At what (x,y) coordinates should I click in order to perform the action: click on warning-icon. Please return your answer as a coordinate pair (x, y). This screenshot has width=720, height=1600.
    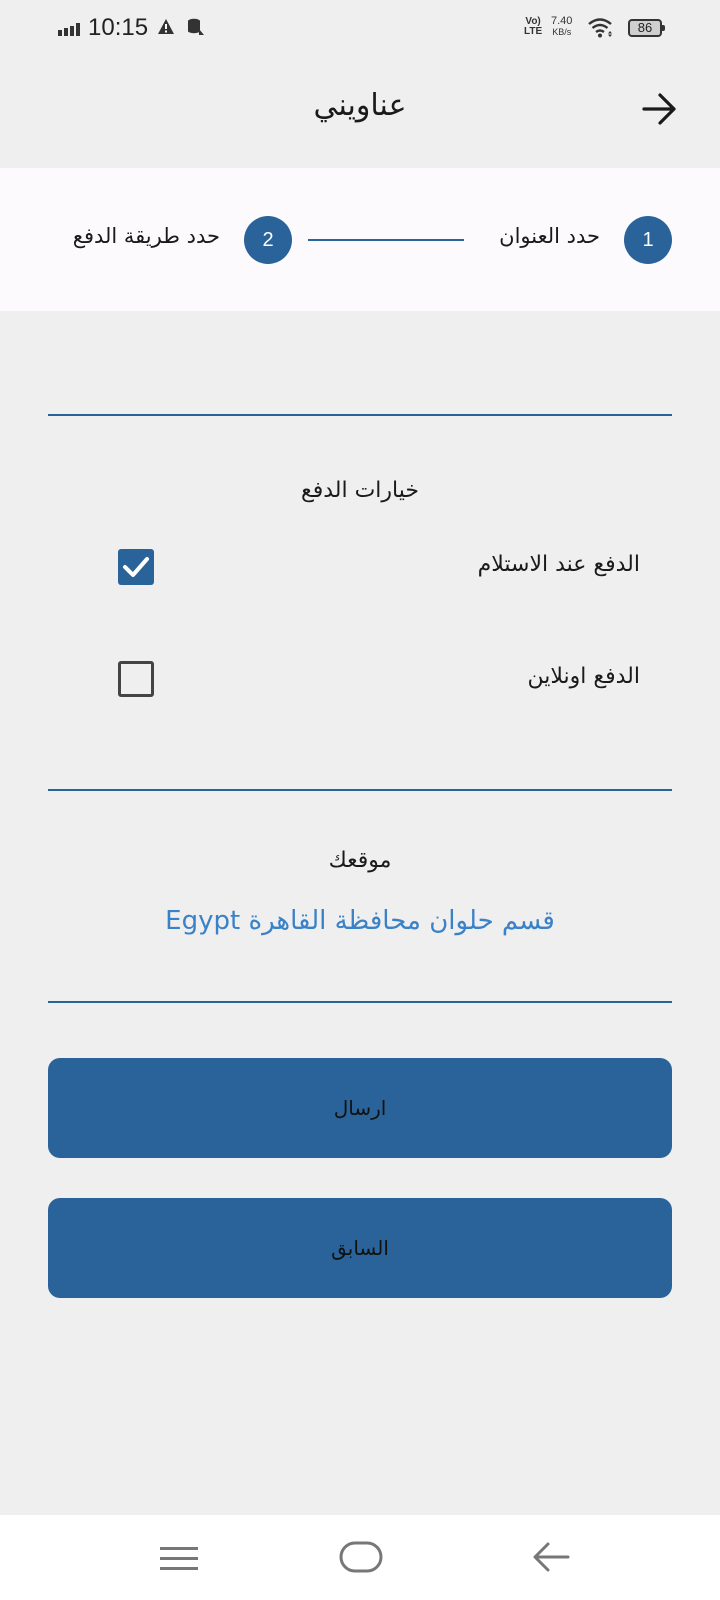
    Looking at the image, I should click on (166, 26).